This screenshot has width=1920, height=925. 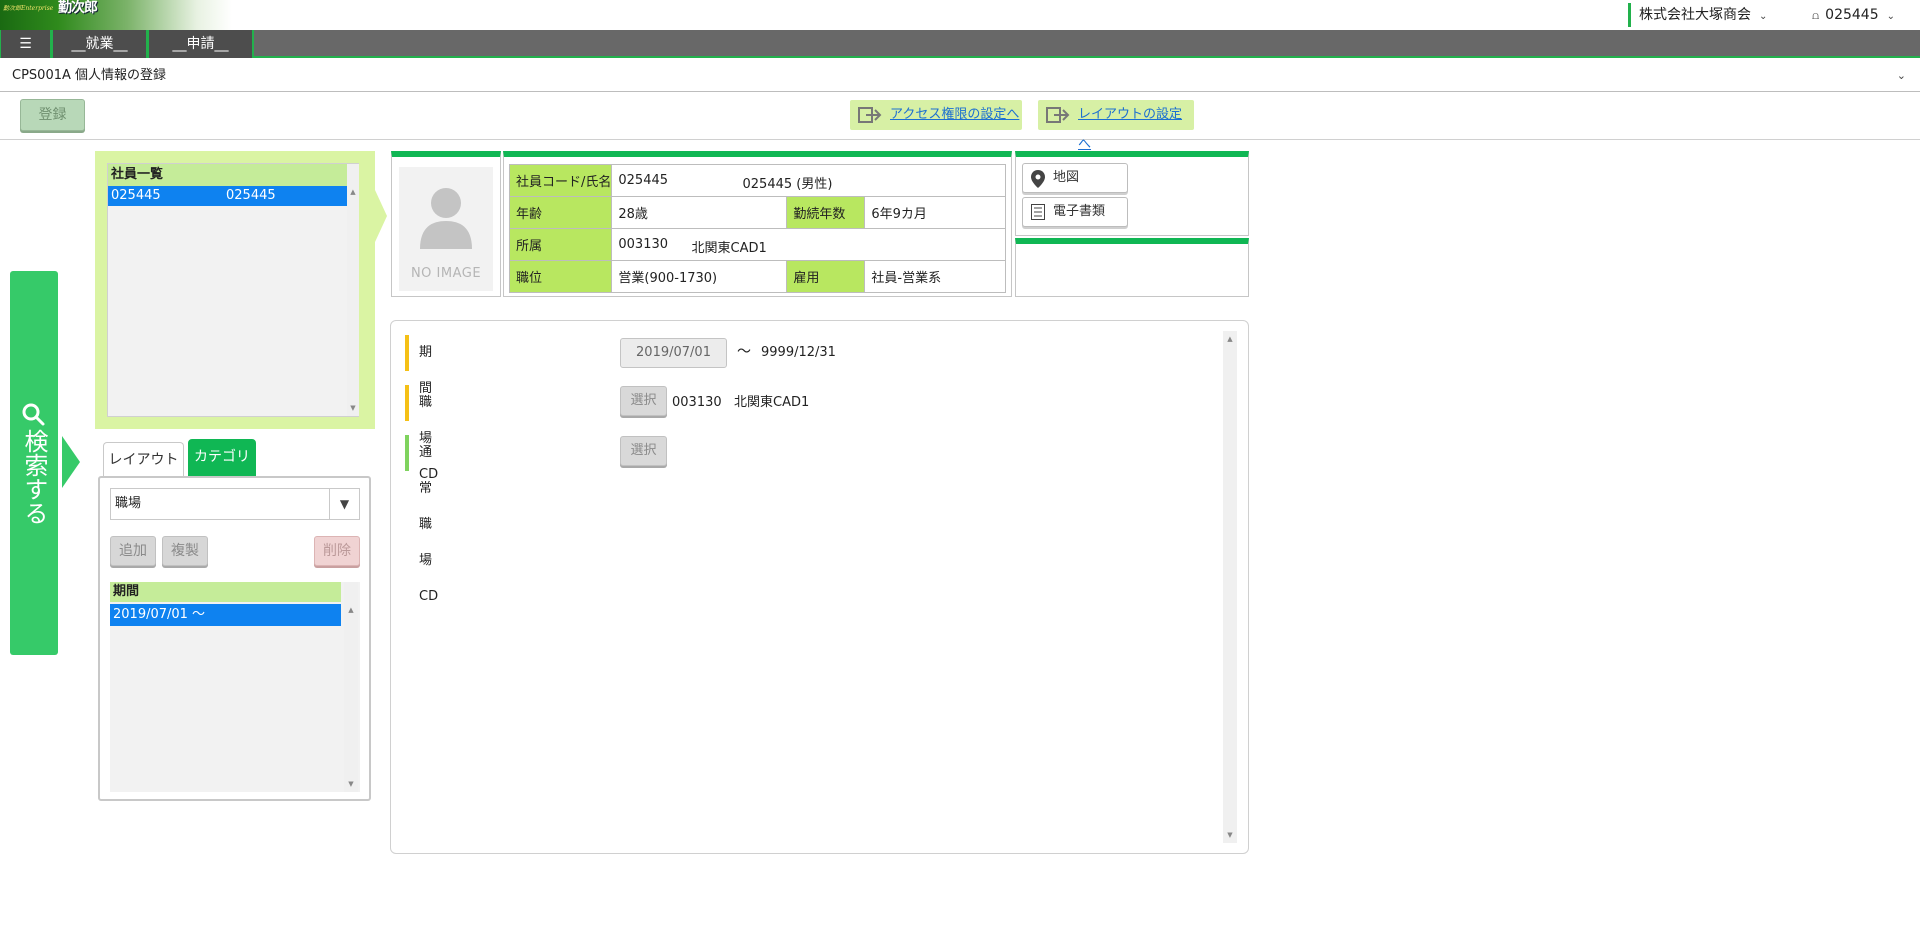 I want to click on top-bar: 勤次郎Enterprise 勤次郎 株式会社大塚商会 ⌄ ⩍ 025445 ⌄, so click(x=960, y=15).